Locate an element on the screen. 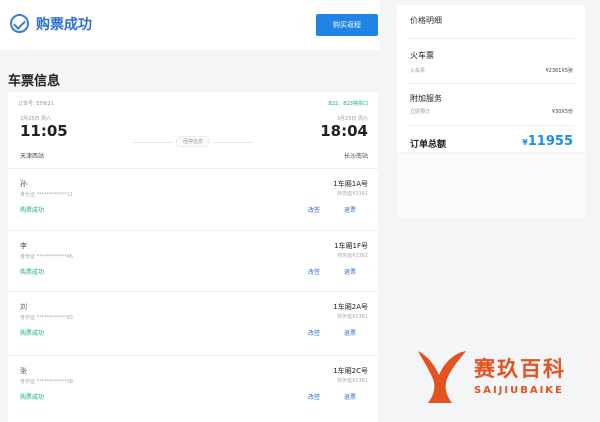  order-total-label: 订单总额 is located at coordinates (428, 145).